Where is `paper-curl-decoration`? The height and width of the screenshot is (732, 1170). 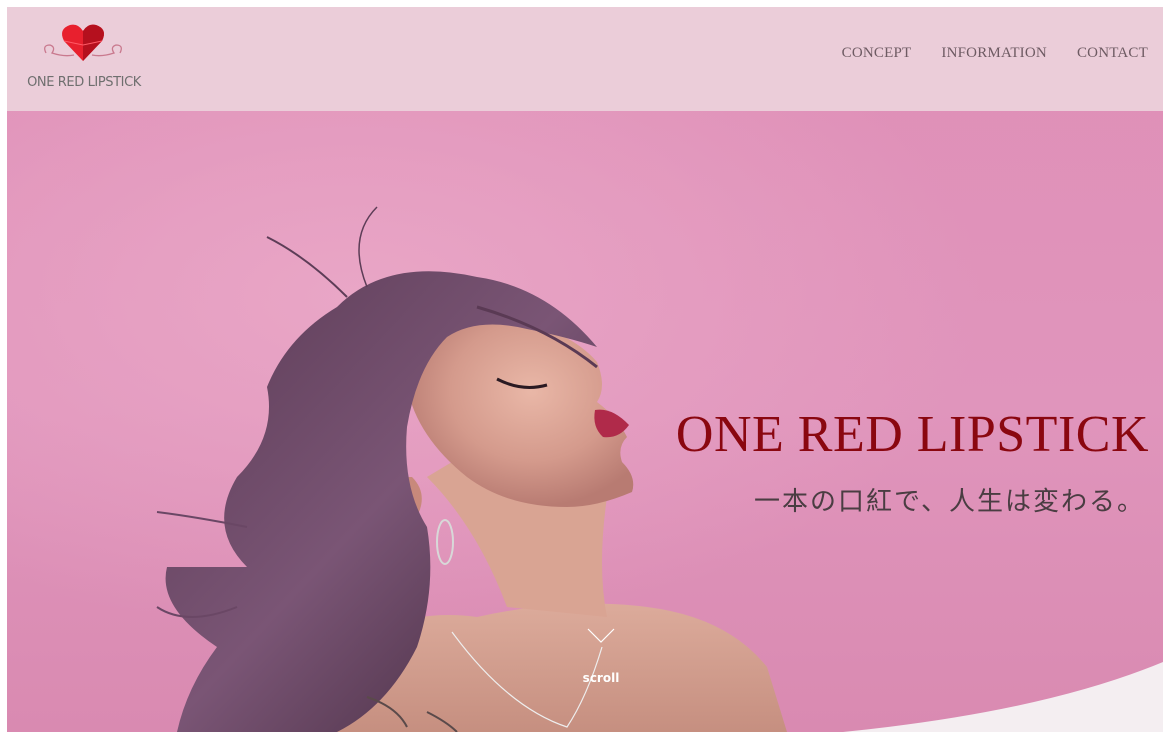
paper-curl-decoration is located at coordinates (1003, 697).